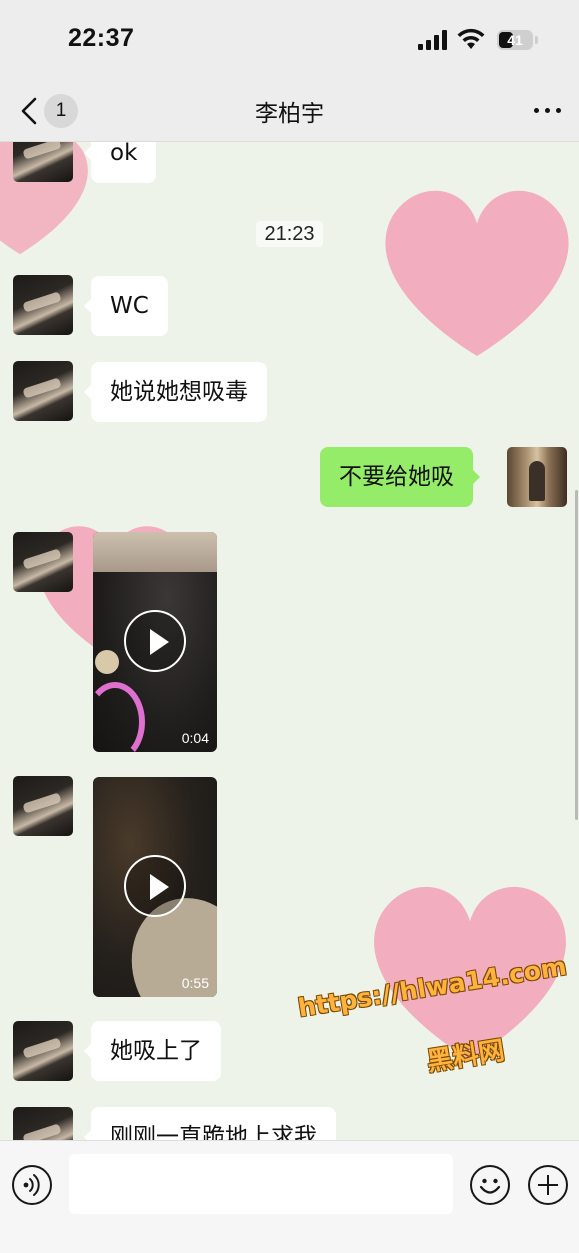  Describe the element at coordinates (210, 1123) in the screenshot. I see `message-bubble: 刚刚一直跪地上求我` at that location.